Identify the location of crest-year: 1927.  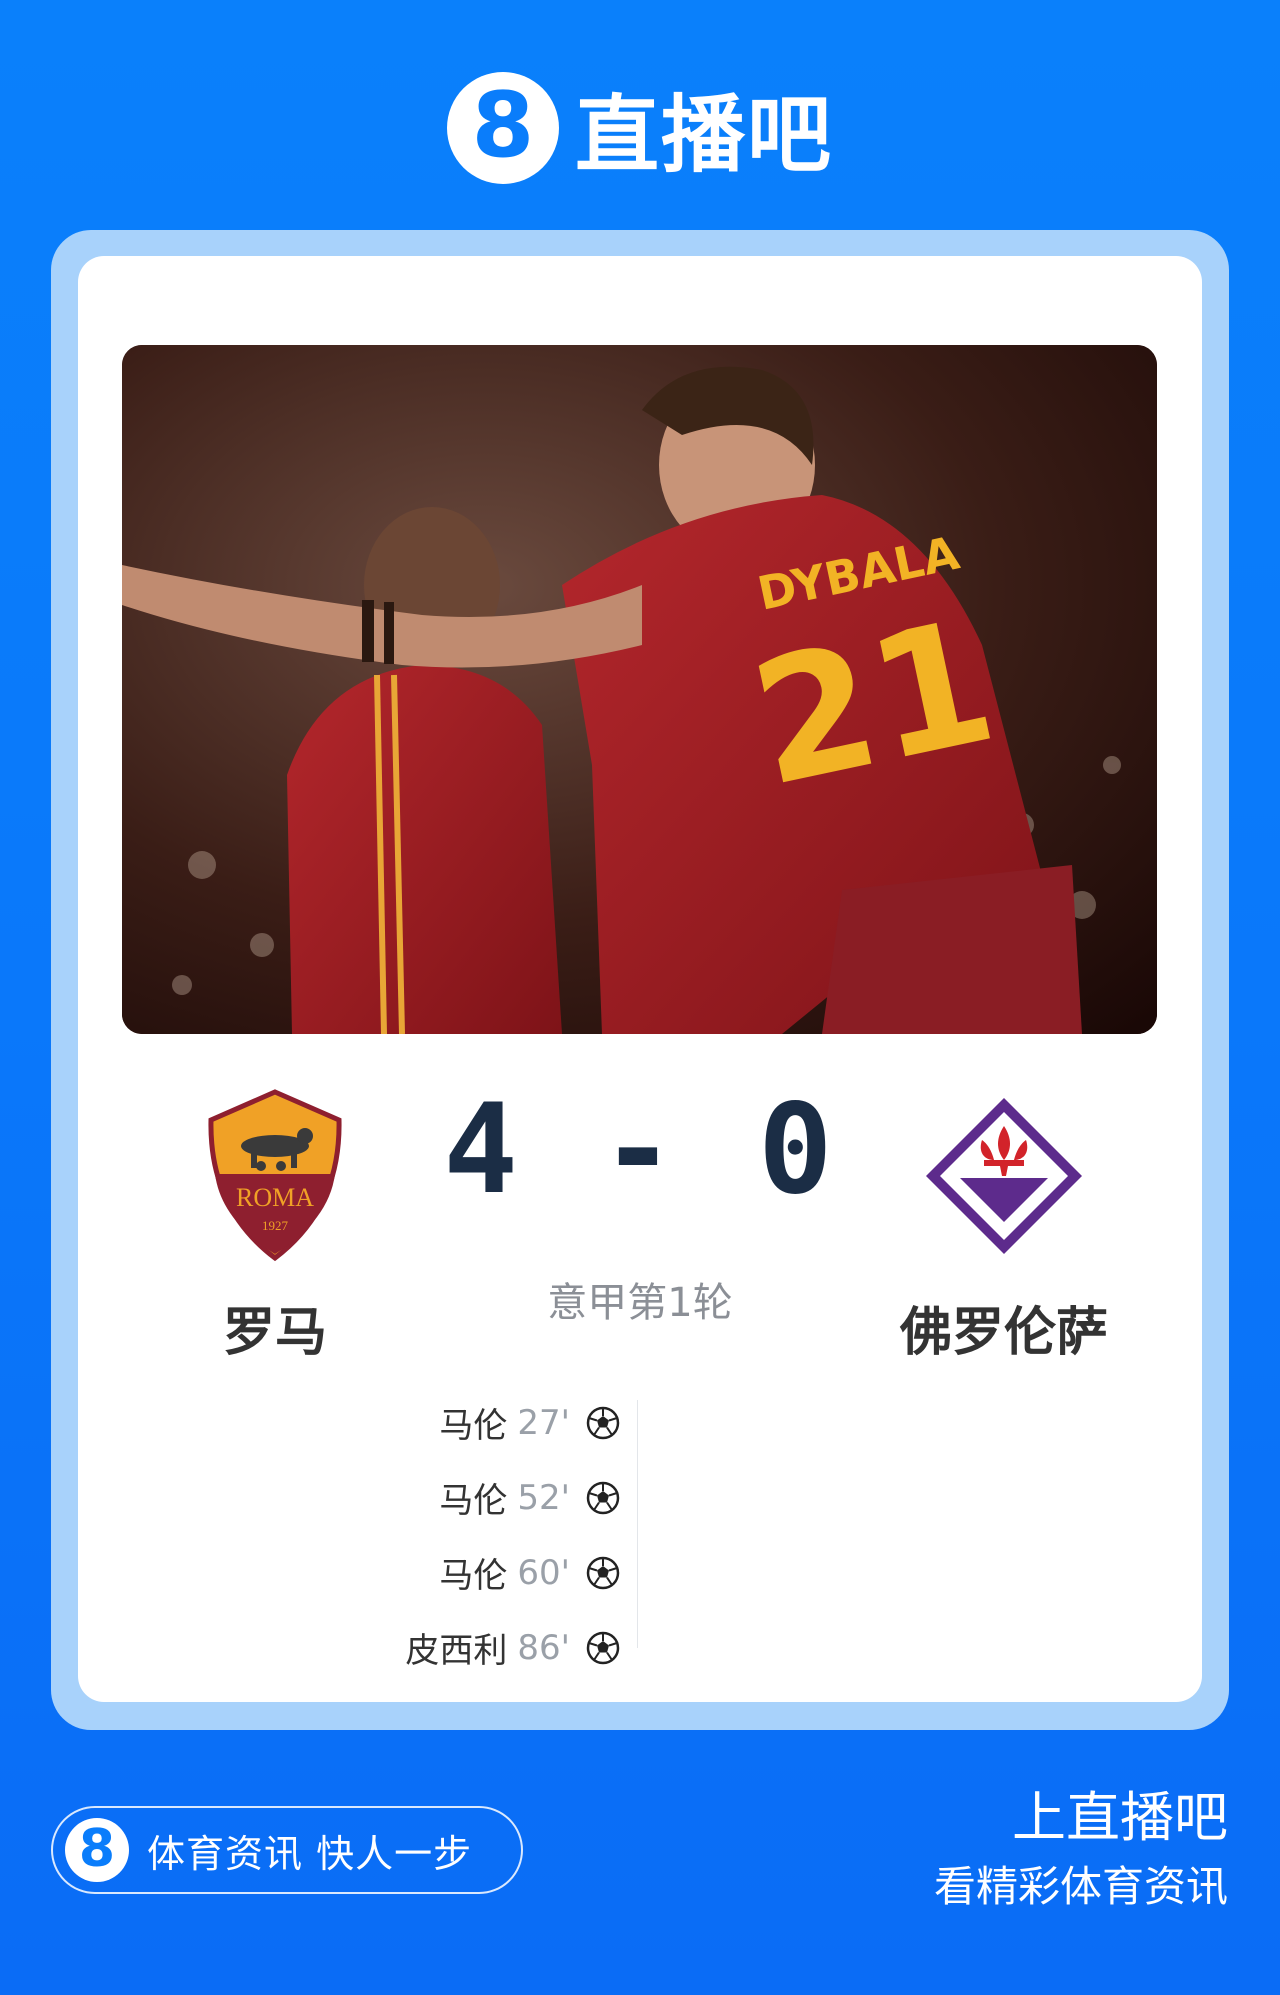
(275, 1225).